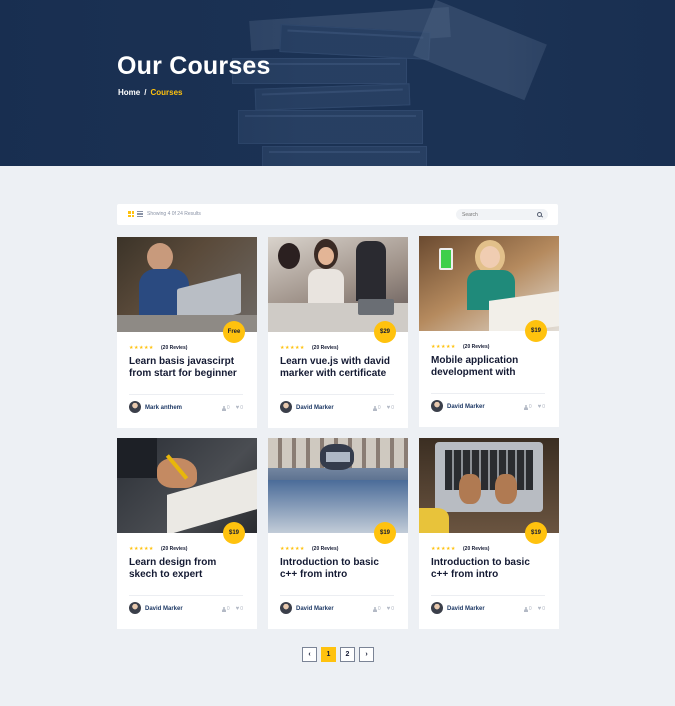  Describe the element at coordinates (309, 654) in the screenshot. I see `prev-page-button: ‹` at that location.